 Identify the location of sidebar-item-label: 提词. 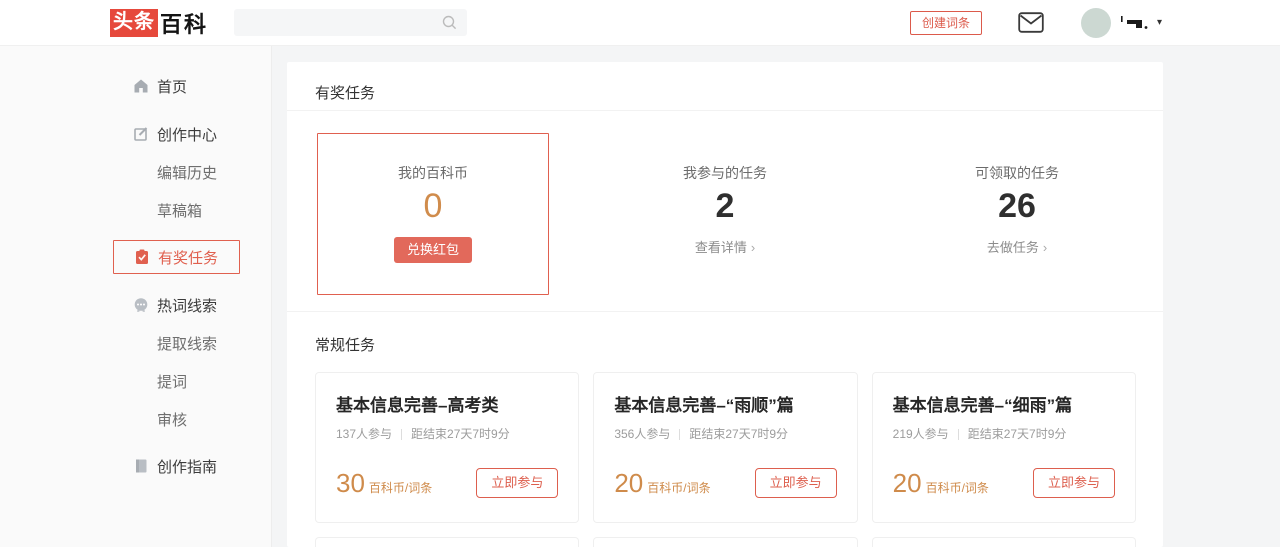
(172, 382).